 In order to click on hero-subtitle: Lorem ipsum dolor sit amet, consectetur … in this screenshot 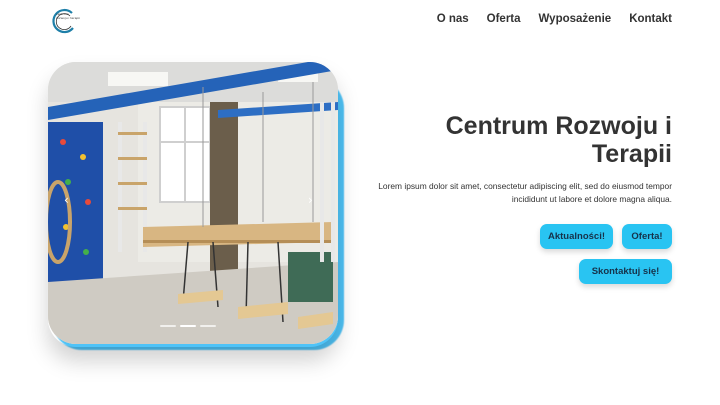, I will do `click(525, 192)`.